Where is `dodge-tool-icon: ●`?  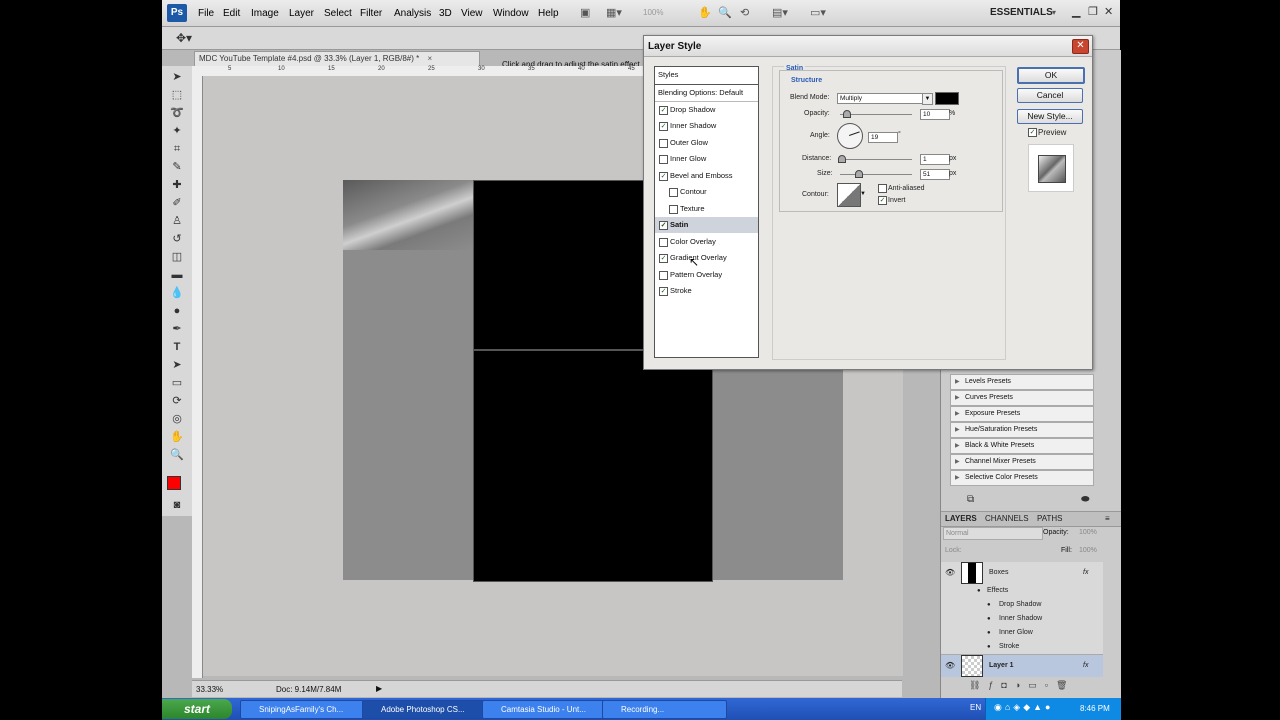 dodge-tool-icon: ● is located at coordinates (177, 311).